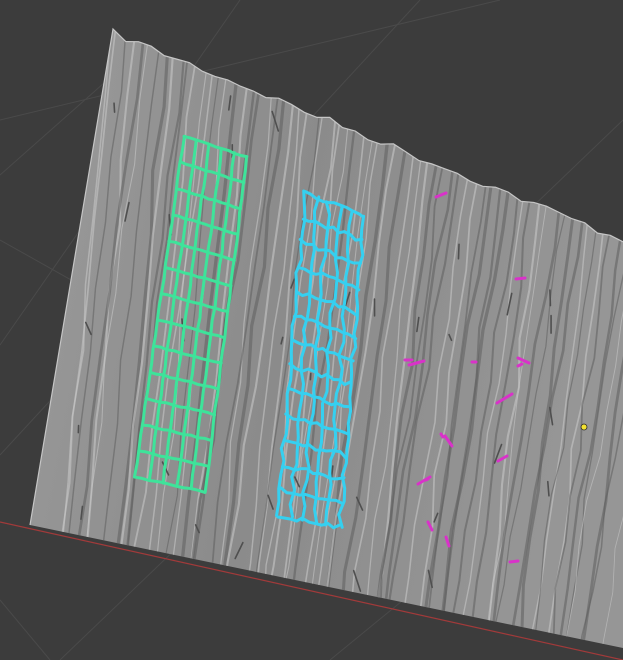 Image resolution: width=623 pixels, height=660 pixels. Describe the element at coordinates (25, 629) in the screenshot. I see `grid-line` at that location.